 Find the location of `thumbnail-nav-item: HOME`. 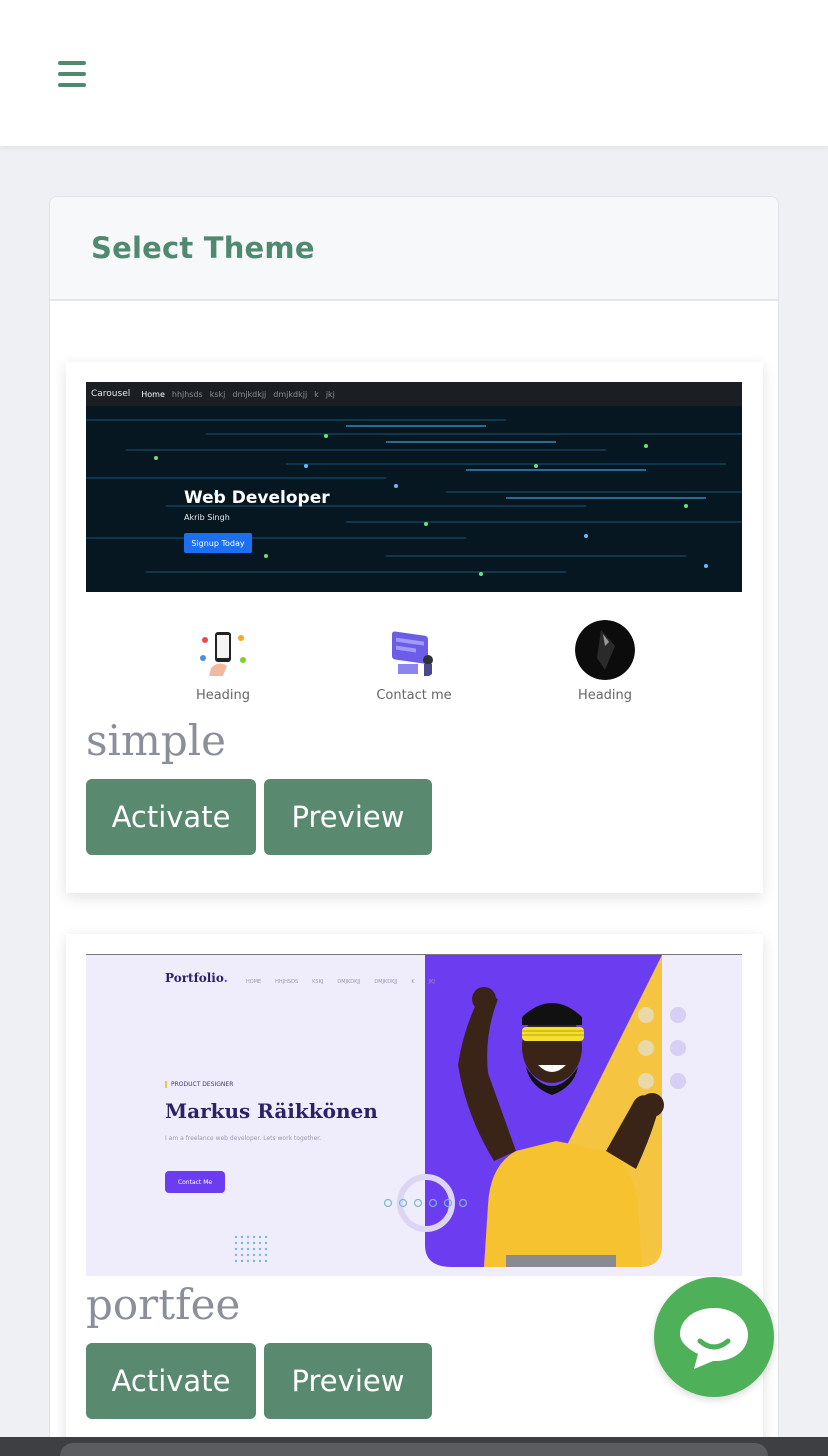

thumbnail-nav-item: HOME is located at coordinates (254, 982).